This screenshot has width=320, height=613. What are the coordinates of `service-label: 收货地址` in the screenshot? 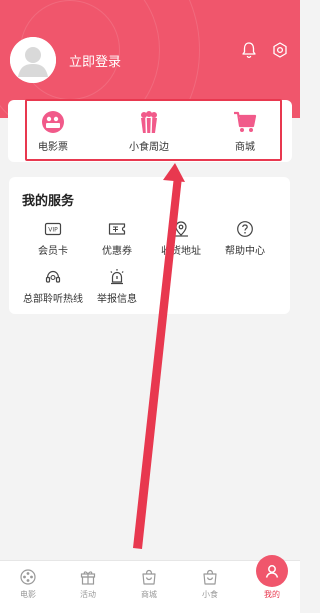 It's located at (181, 251).